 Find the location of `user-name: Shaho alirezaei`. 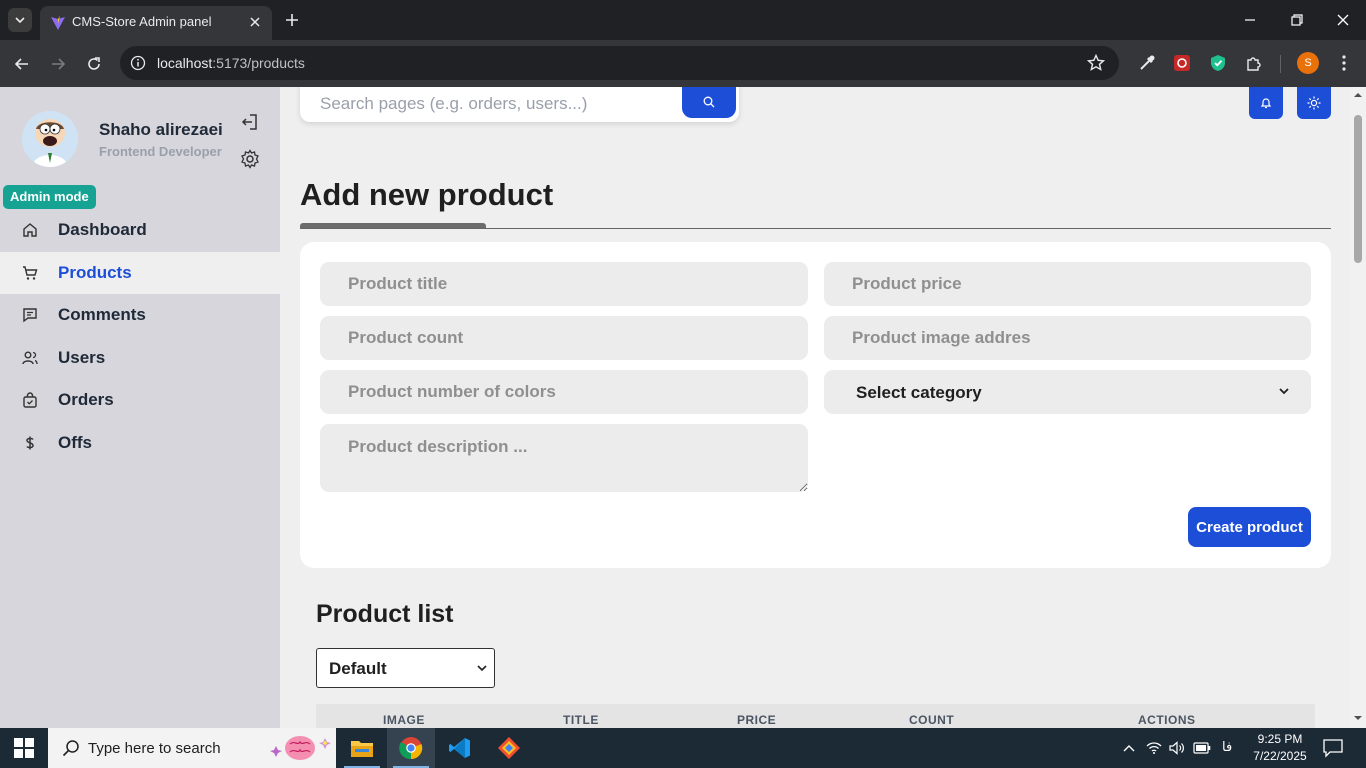

user-name: Shaho alirezaei is located at coordinates (161, 129).